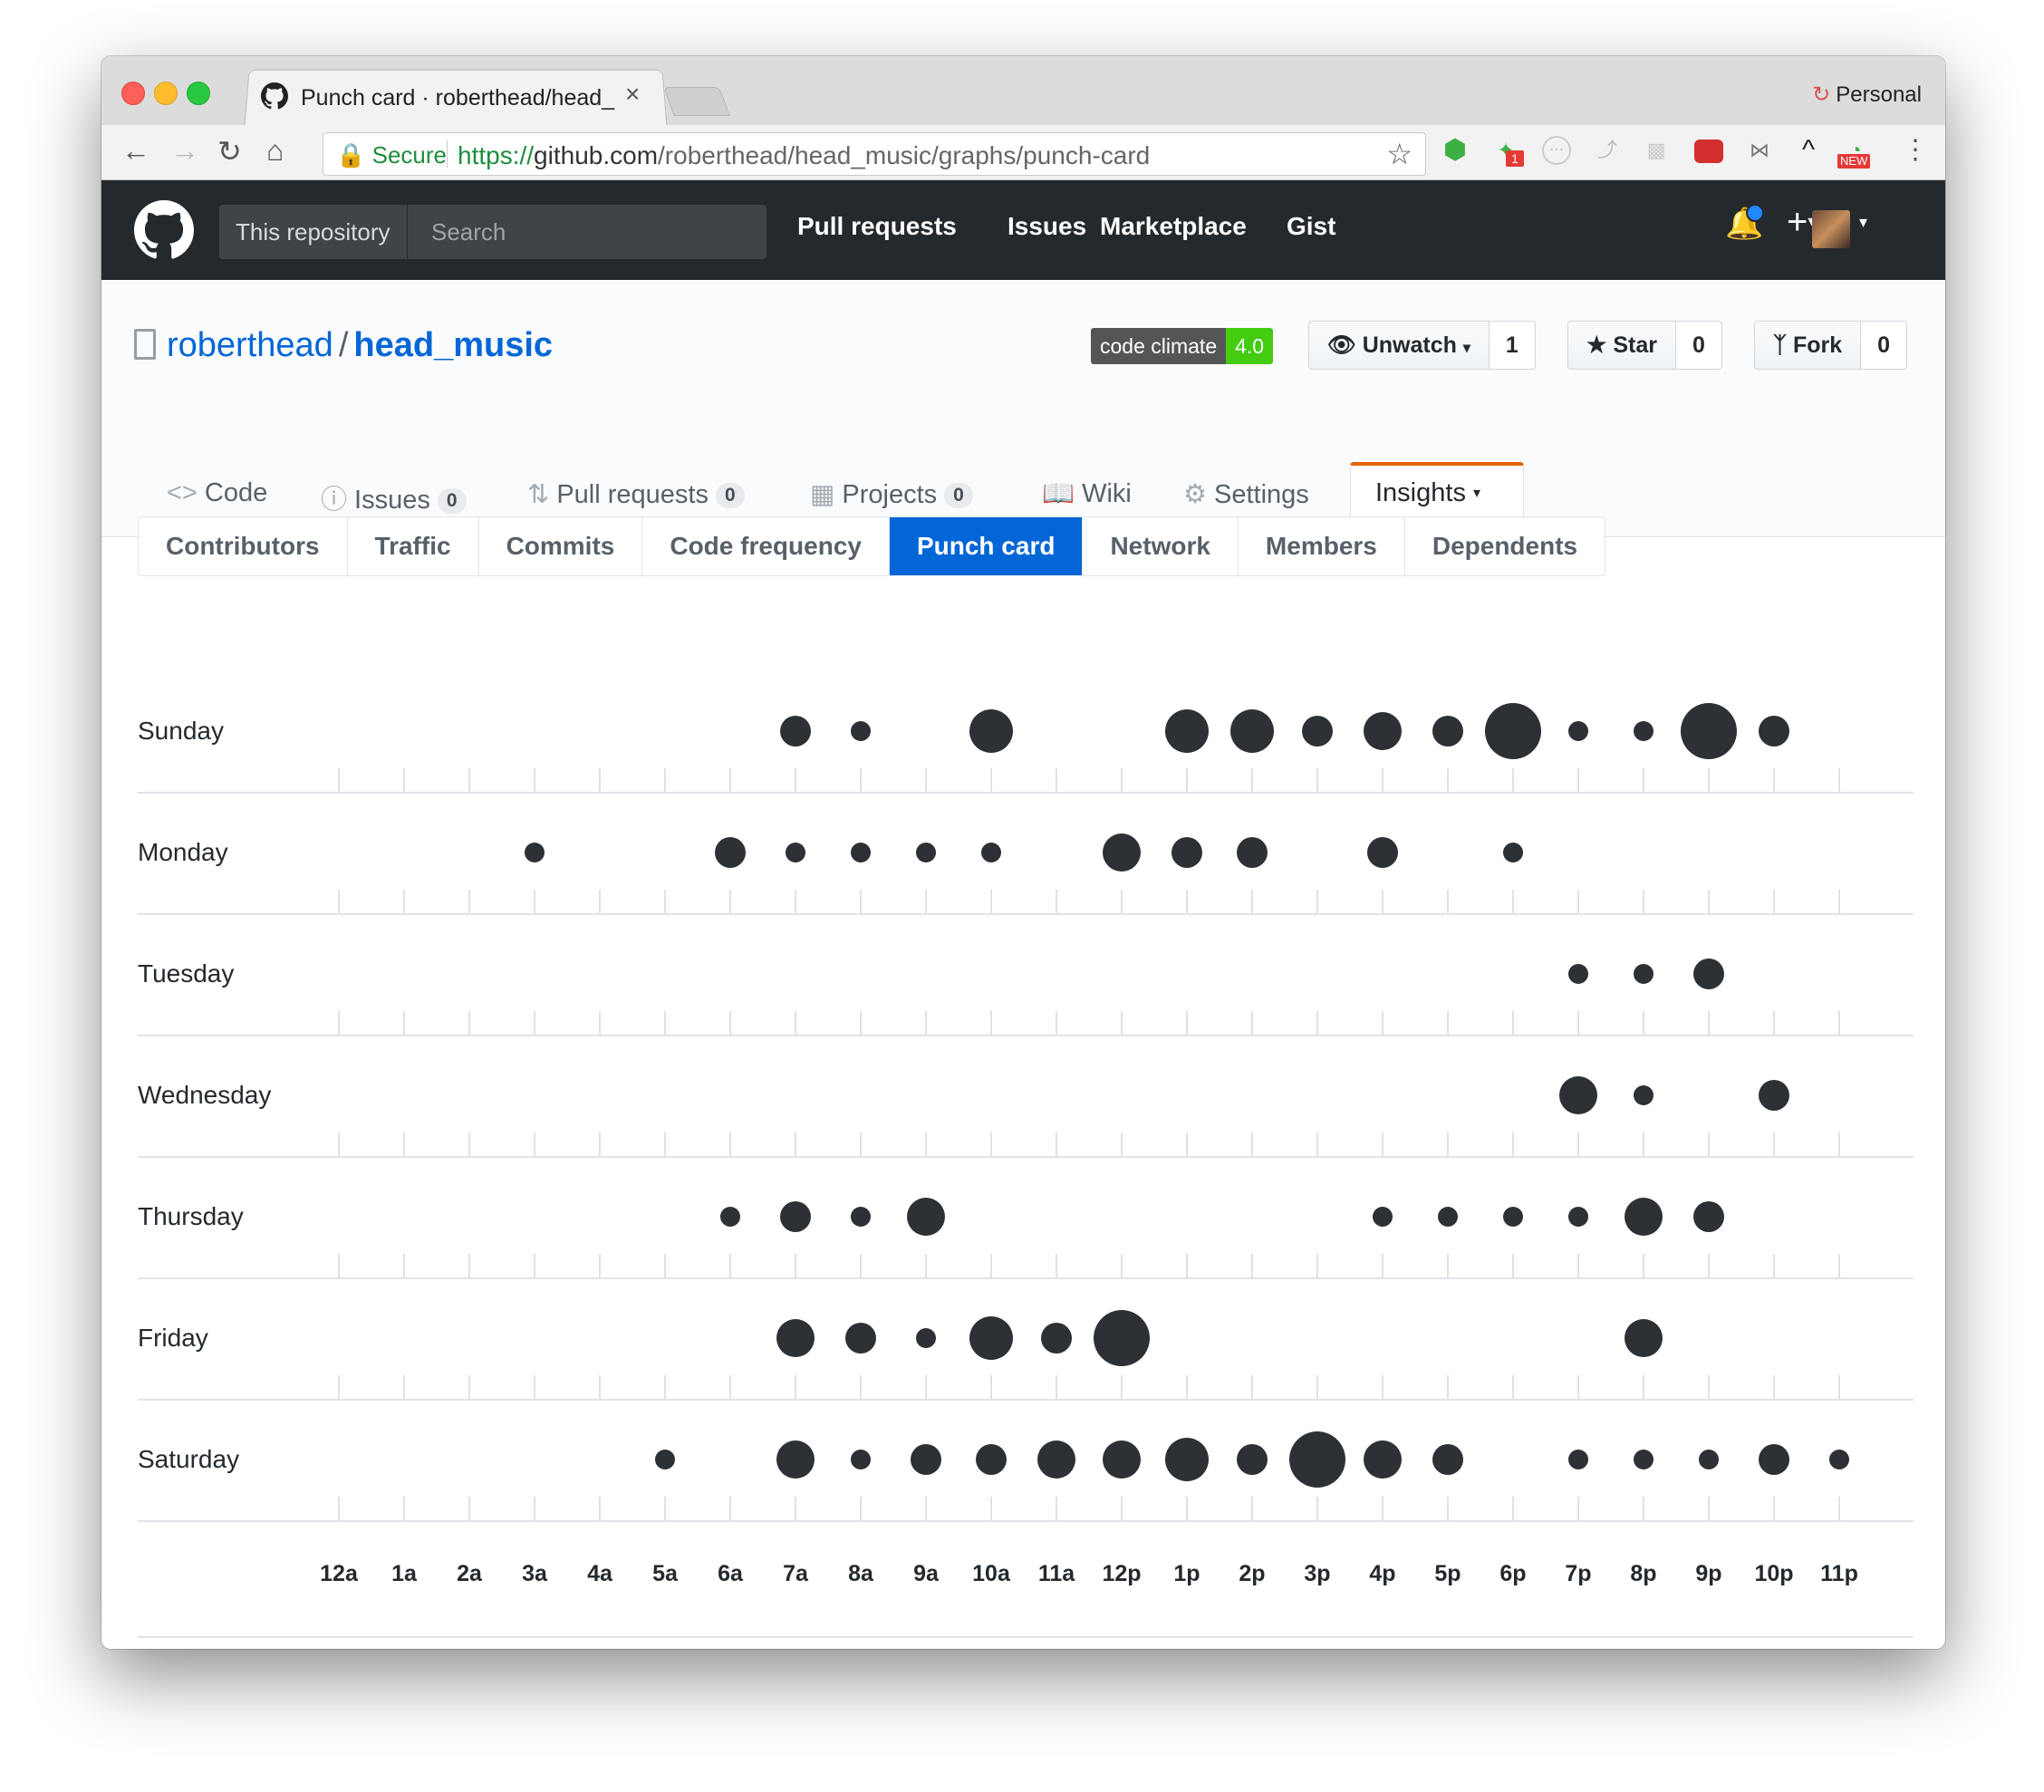 The height and width of the screenshot is (1792, 2044). Describe the element at coordinates (1507, 151) in the screenshot. I see `extension-puzzle-icon: ✦1` at that location.